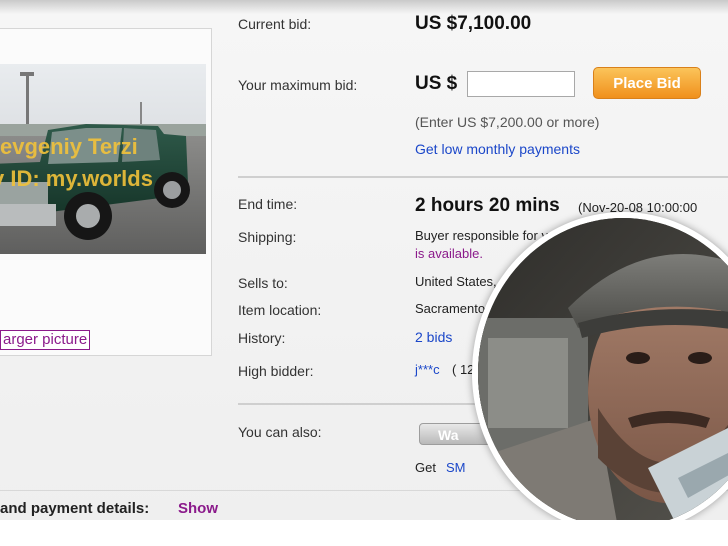  I want to click on shipping-label: Shipping:, so click(267, 237).